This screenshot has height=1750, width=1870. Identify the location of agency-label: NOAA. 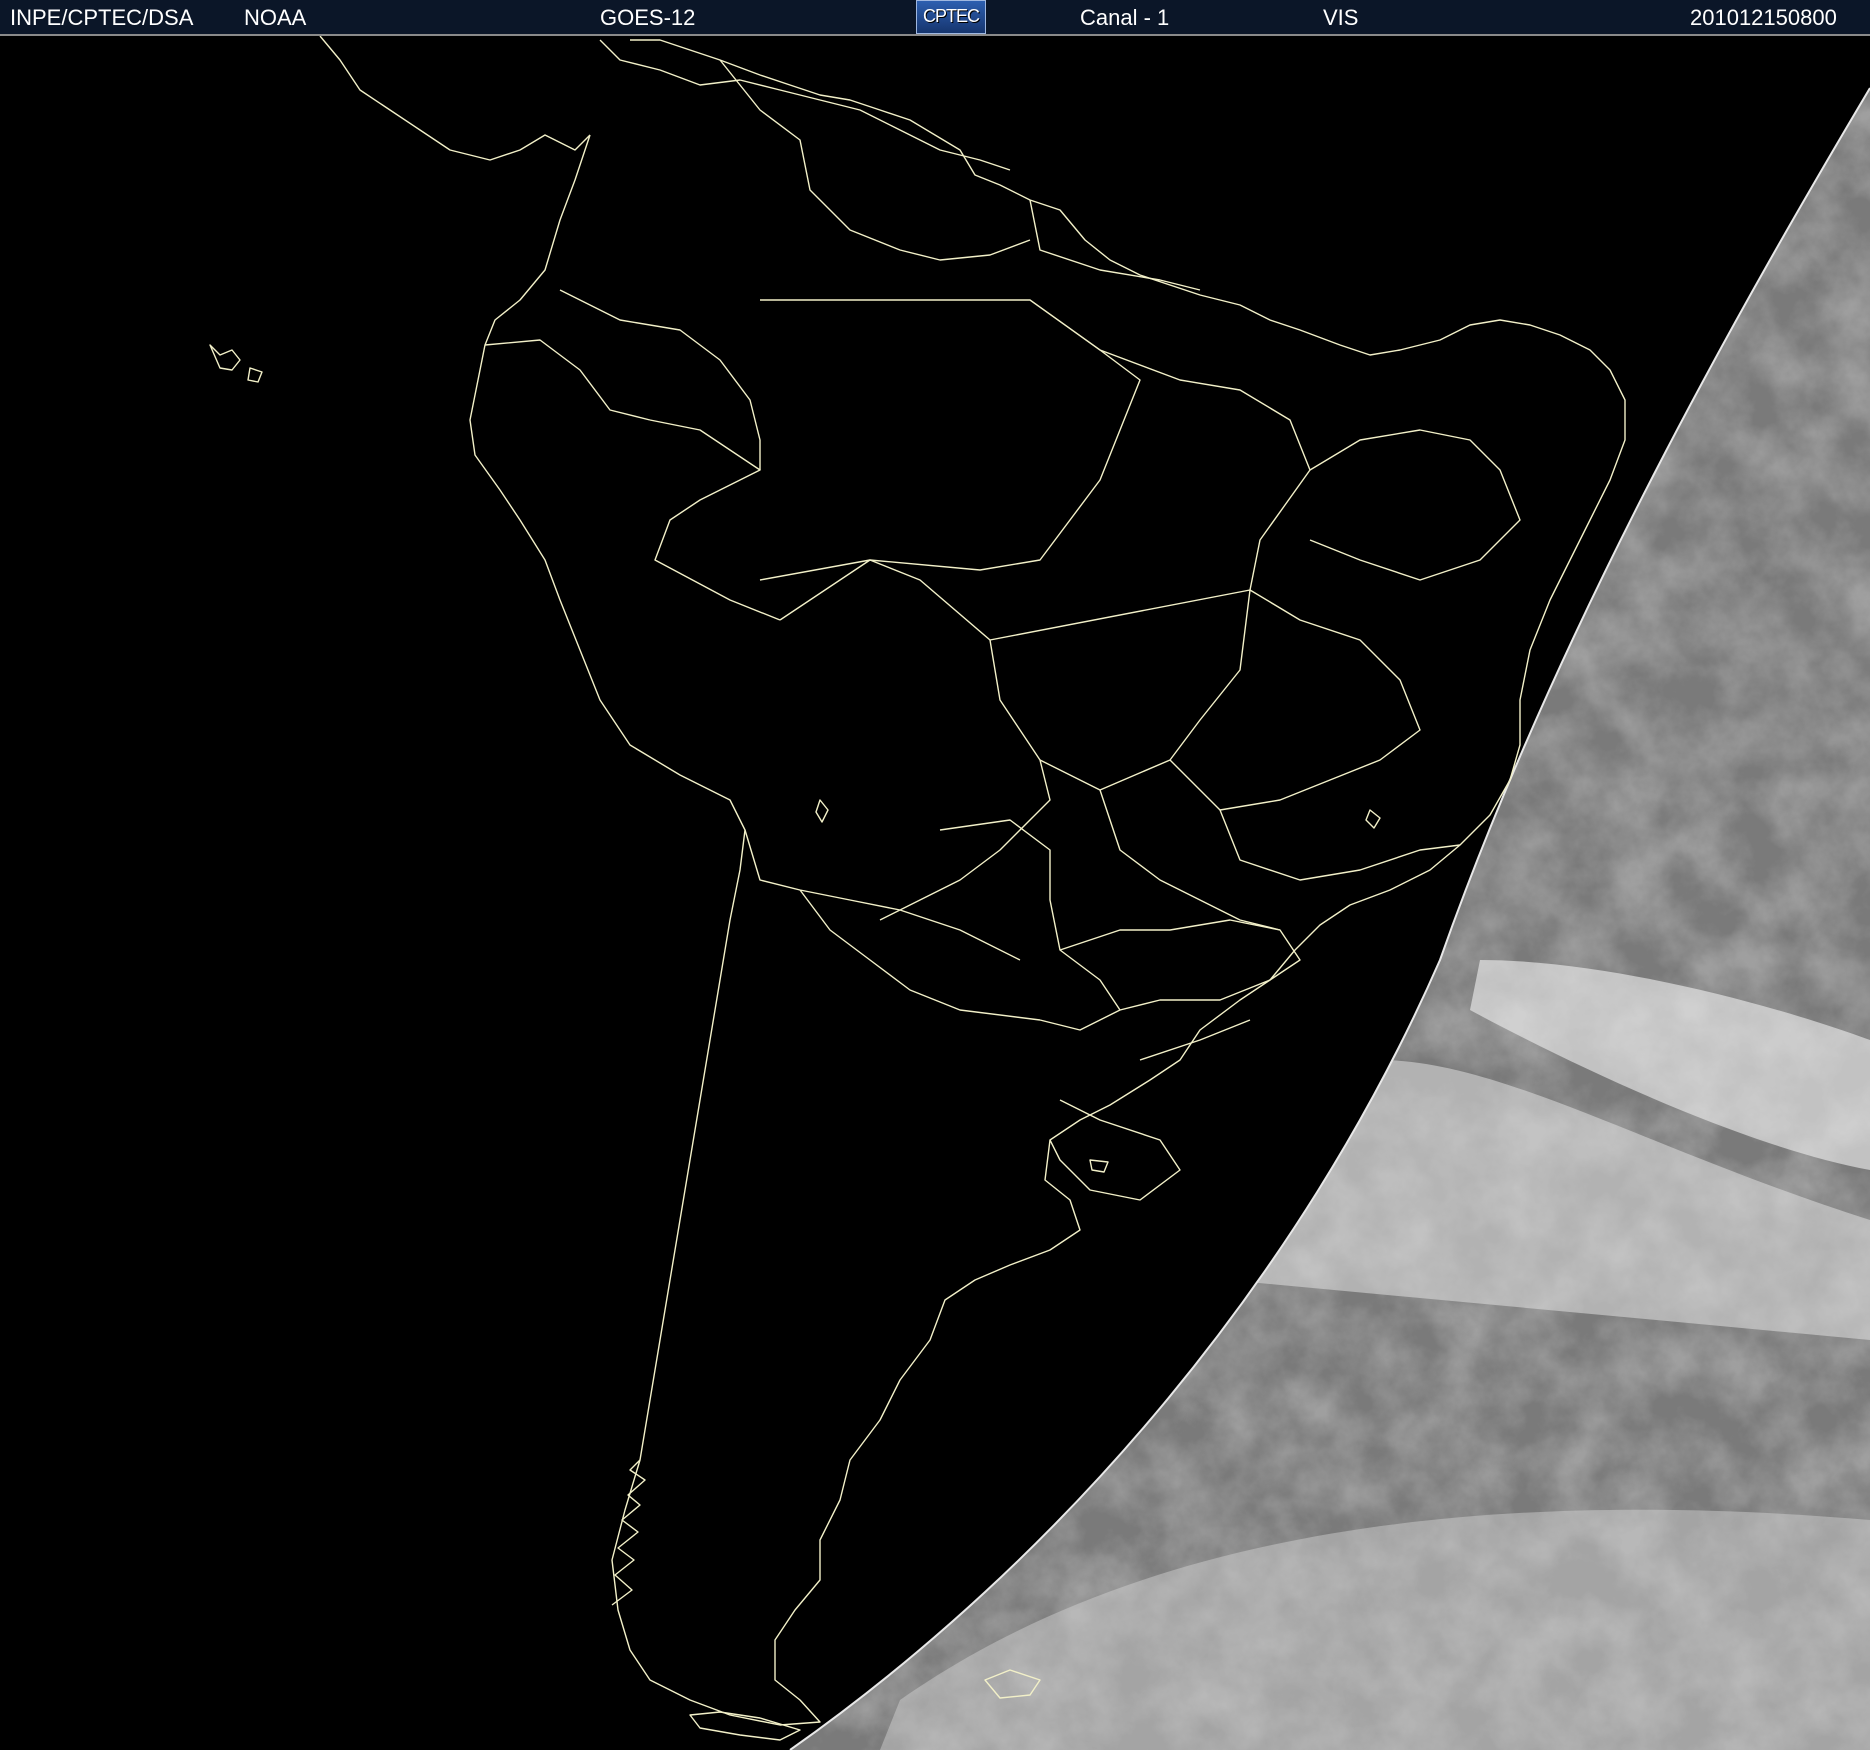
(275, 17).